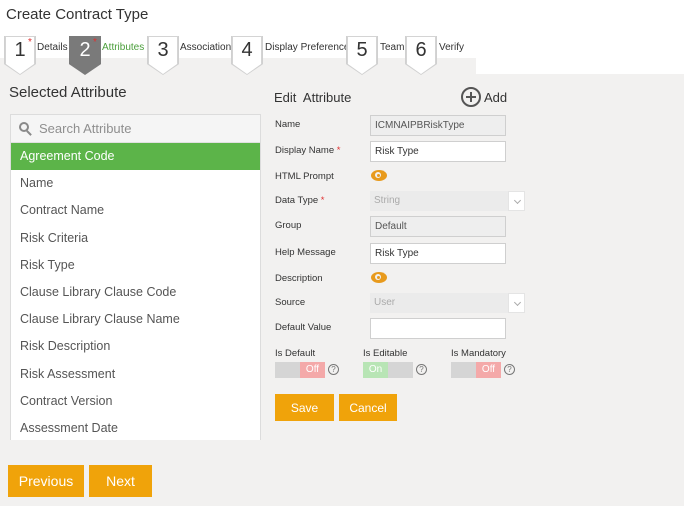 Image resolution: width=684 pixels, height=506 pixels. Describe the element at coordinates (135, 265) in the screenshot. I see `attribute-item: Risk Type` at that location.